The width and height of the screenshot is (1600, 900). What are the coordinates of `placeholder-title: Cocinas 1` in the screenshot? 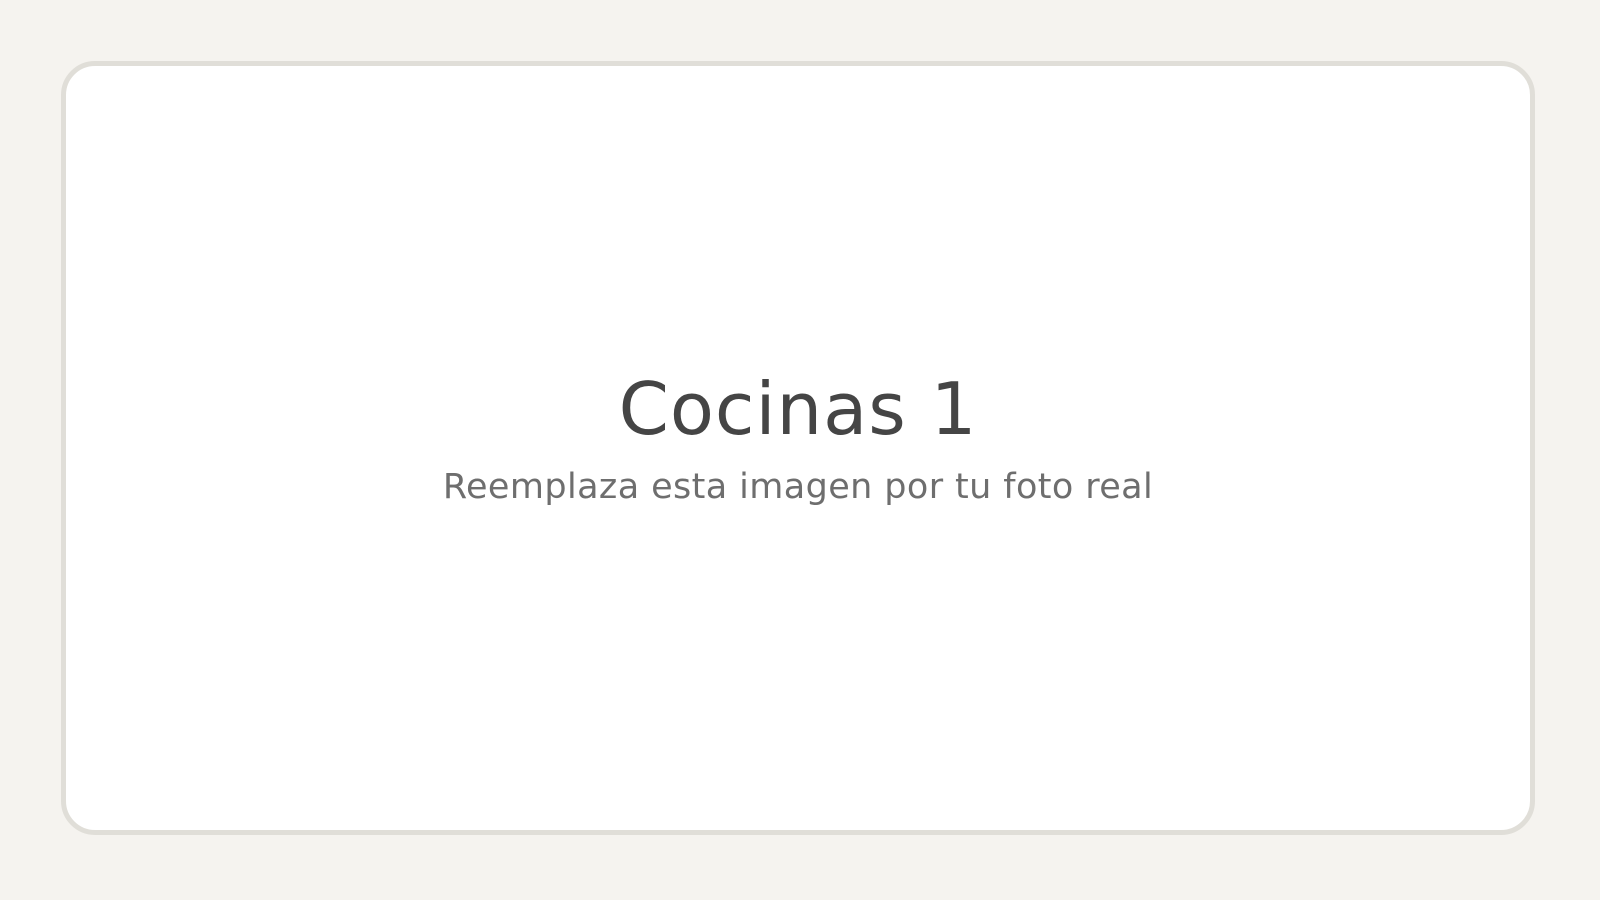 It's located at (798, 409).